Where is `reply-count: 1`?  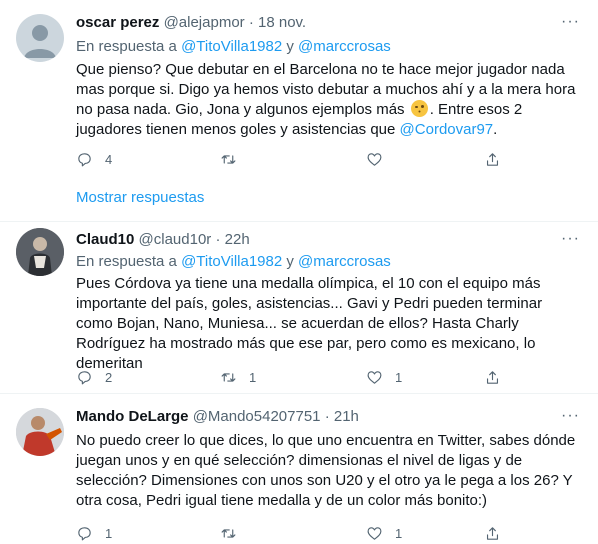
reply-count: 1 is located at coordinates (109, 533).